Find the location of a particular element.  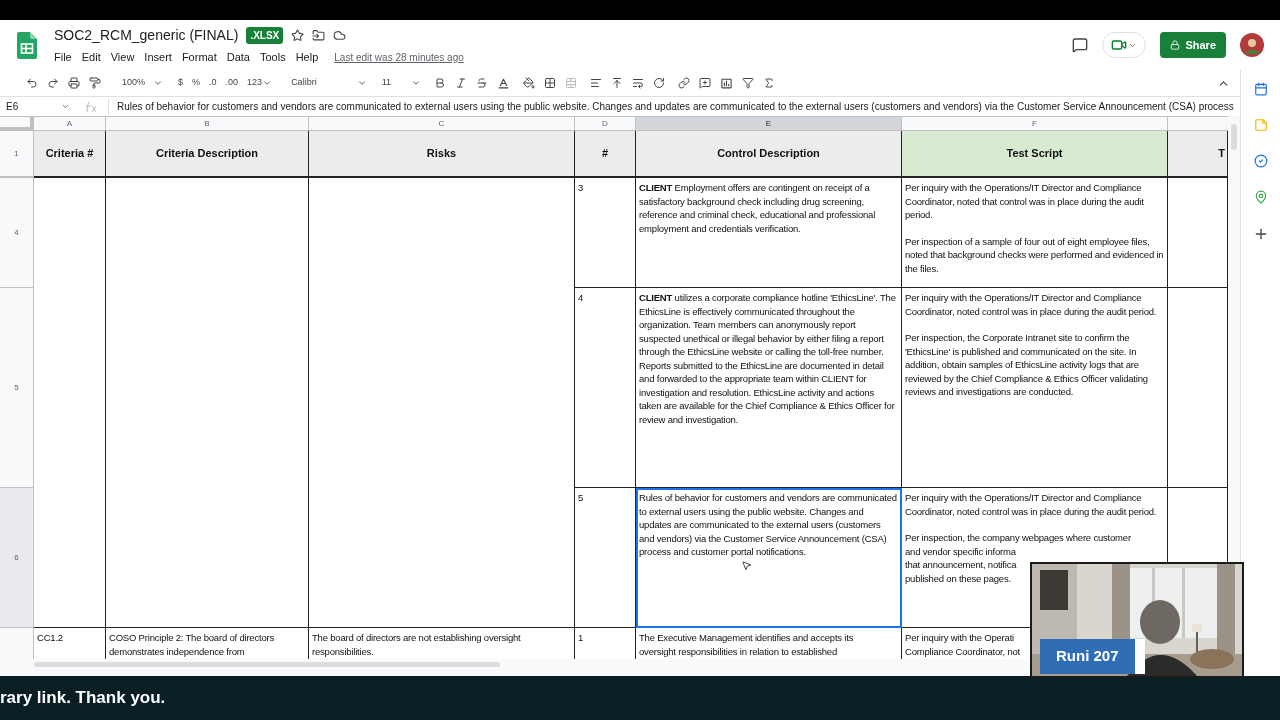

cell-text: CLIENT utilizes a corporate compliance hotline 'EthicsLine'. The EthicsLine is effectively communicated throughout the organization. Team members can anonymously report suspected unethical or illegal behavior by either filing a report through the EthicsLine website or calling the toll-free number. Reports submitted to the EthicsLine are documented in detail and forwarded to the appropriate team within CLIENT for investigation and resolution. EthicsLine activity and actions taken are available for the Chief Compliance & Ethics Officer for review and investigation. is located at coordinates (768, 358).